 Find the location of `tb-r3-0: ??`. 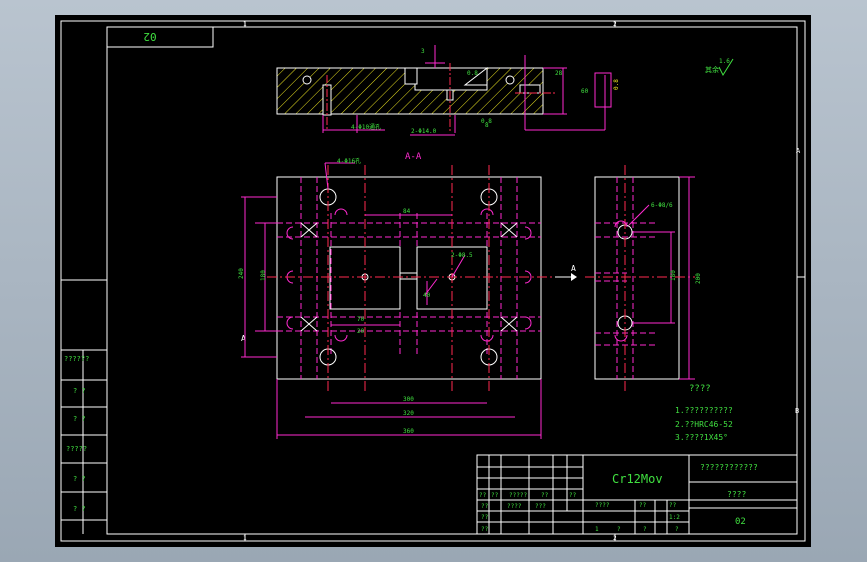

tb-r3-0: ?? is located at coordinates (485, 517).